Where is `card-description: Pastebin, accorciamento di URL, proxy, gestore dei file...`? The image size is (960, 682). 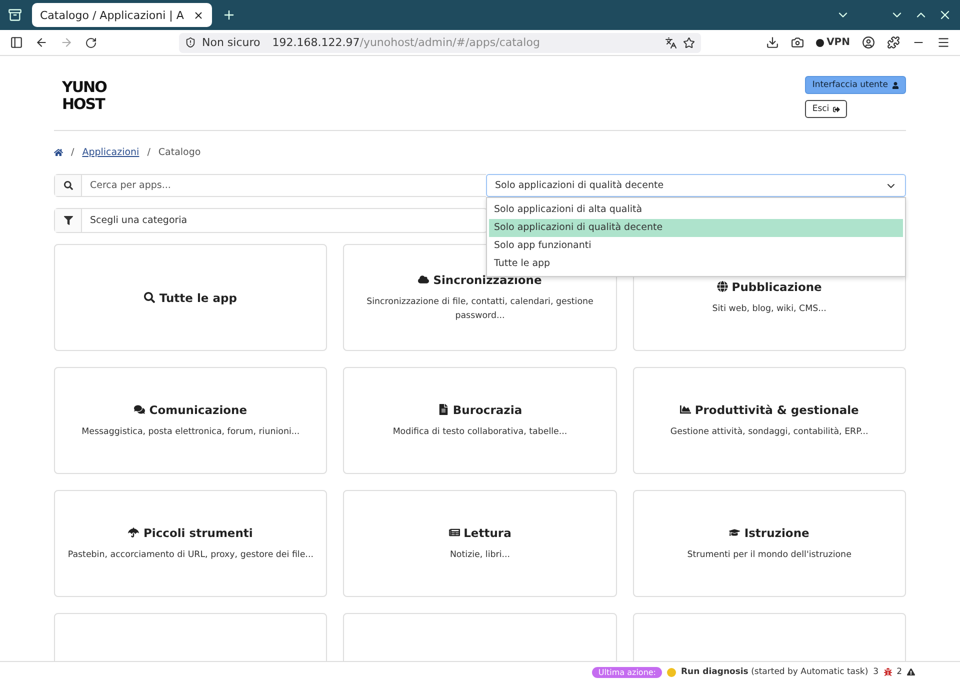 card-description: Pastebin, accorciamento di URL, proxy, gestore dei file... is located at coordinates (191, 555).